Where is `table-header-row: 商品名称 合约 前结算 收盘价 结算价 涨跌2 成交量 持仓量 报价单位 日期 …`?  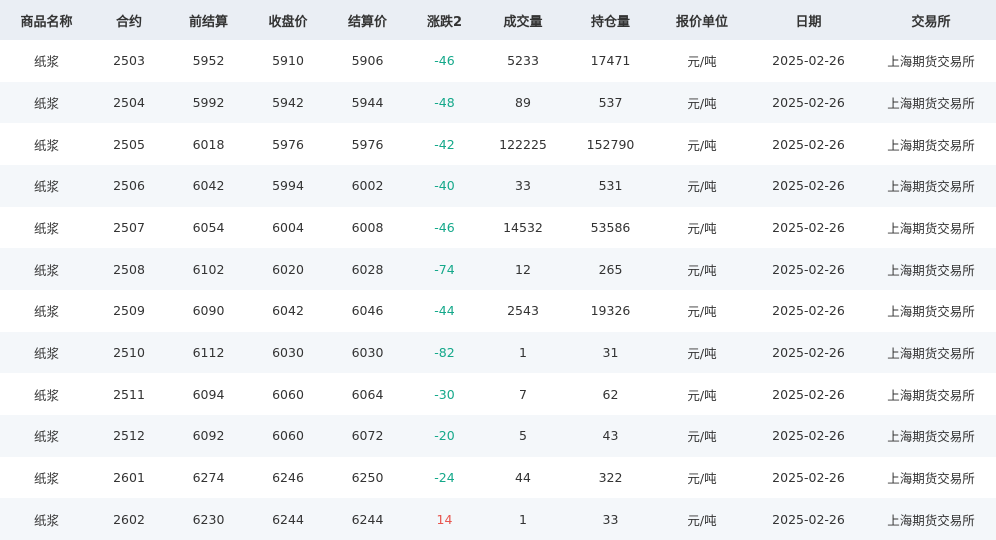
table-header-row: 商品名称 合约 前结算 收盘价 结算价 涨跌2 成交量 持仓量 报价单位 日期 … is located at coordinates (498, 20).